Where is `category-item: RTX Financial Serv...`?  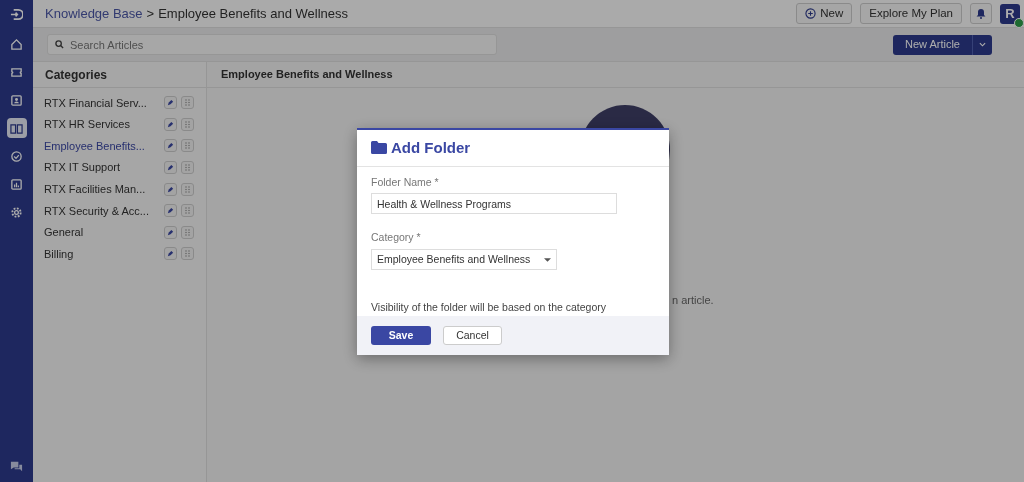 category-item: RTX Financial Serv... is located at coordinates (95, 103).